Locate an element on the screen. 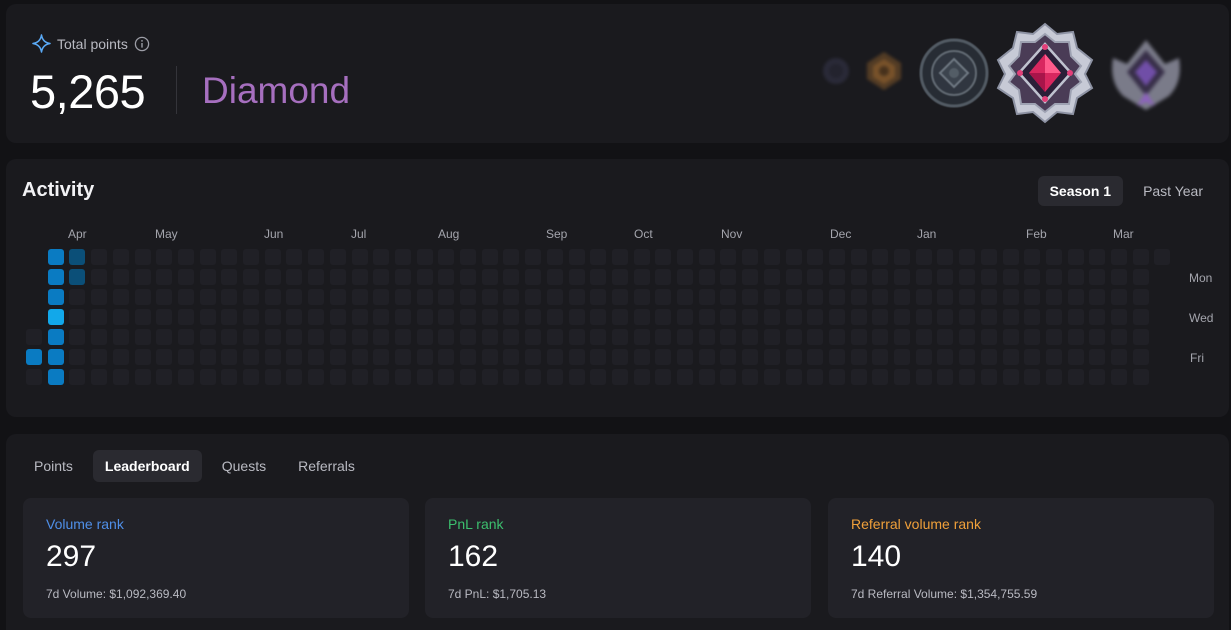  tab-quests: Quests is located at coordinates (244, 466).